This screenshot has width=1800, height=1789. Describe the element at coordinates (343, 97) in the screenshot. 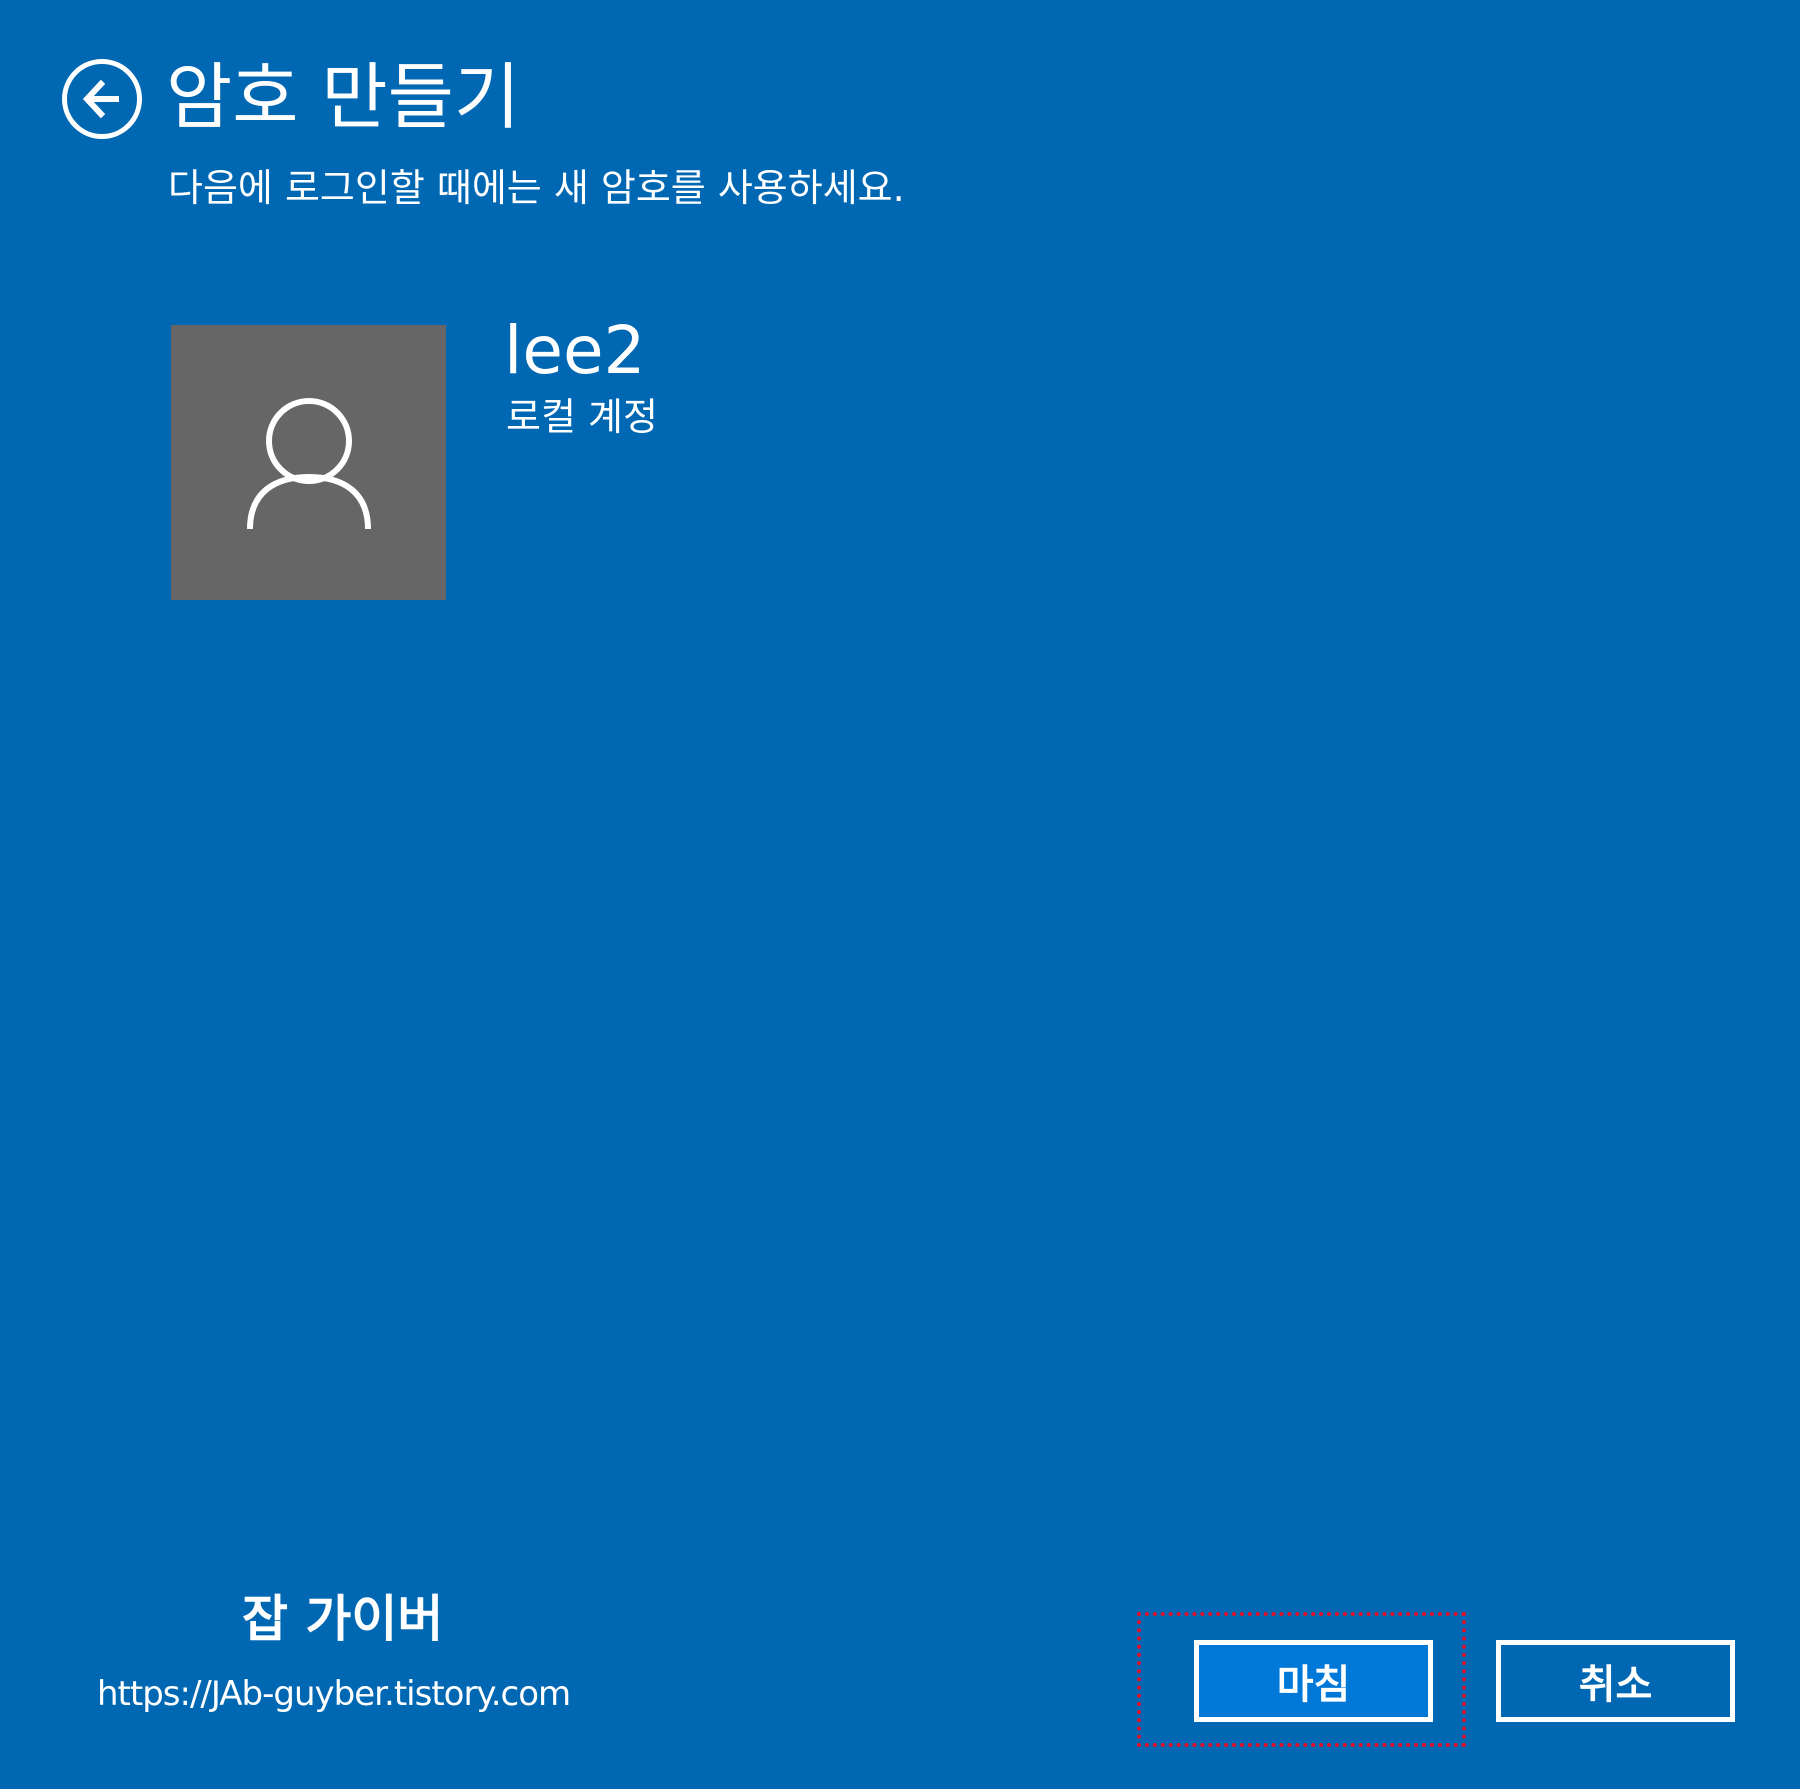

I see `page-title: 암호 만들기` at that location.